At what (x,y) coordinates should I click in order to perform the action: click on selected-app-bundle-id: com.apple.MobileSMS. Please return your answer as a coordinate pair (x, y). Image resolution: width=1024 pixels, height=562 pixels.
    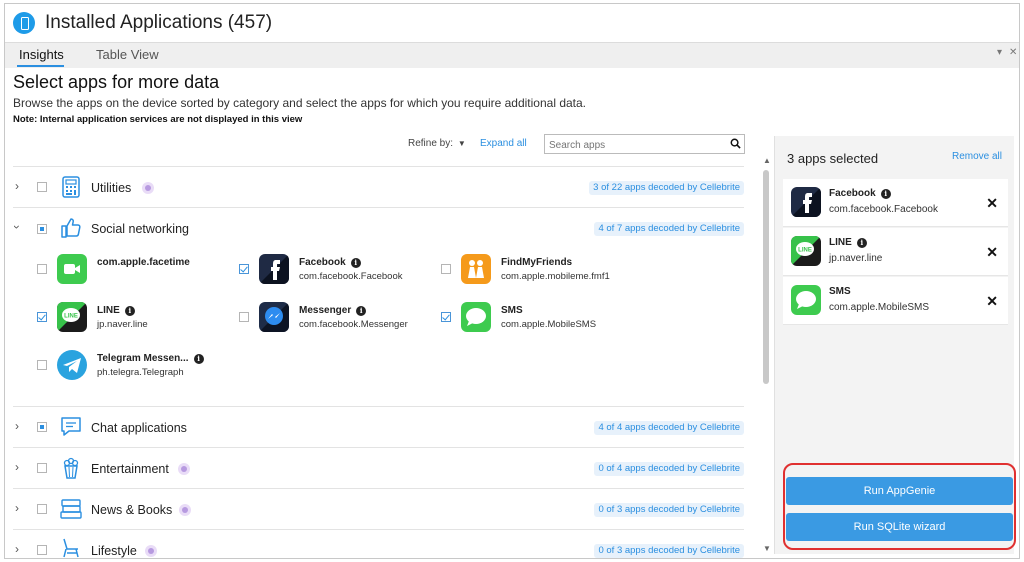
    Looking at the image, I should click on (879, 307).